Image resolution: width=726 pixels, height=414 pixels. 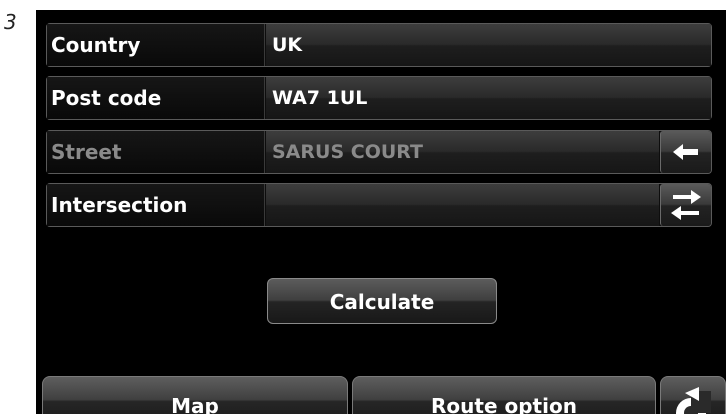 What do you see at coordinates (488, 98) in the screenshot?
I see `postcode-value: WA7 1UL` at bounding box center [488, 98].